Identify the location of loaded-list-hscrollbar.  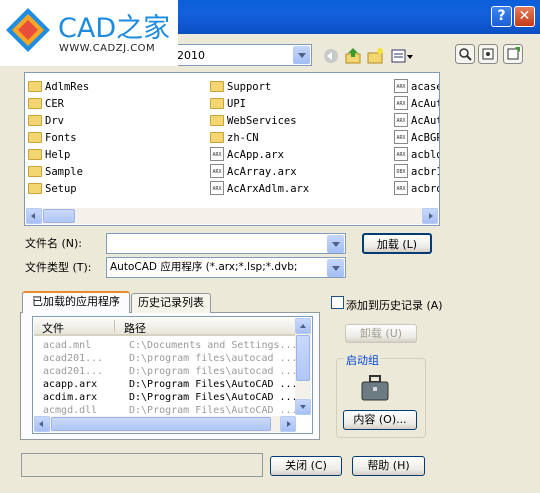
(165, 424).